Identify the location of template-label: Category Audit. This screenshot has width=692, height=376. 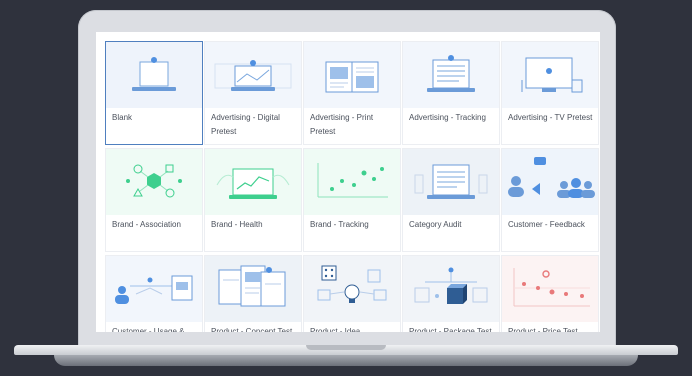
(435, 224).